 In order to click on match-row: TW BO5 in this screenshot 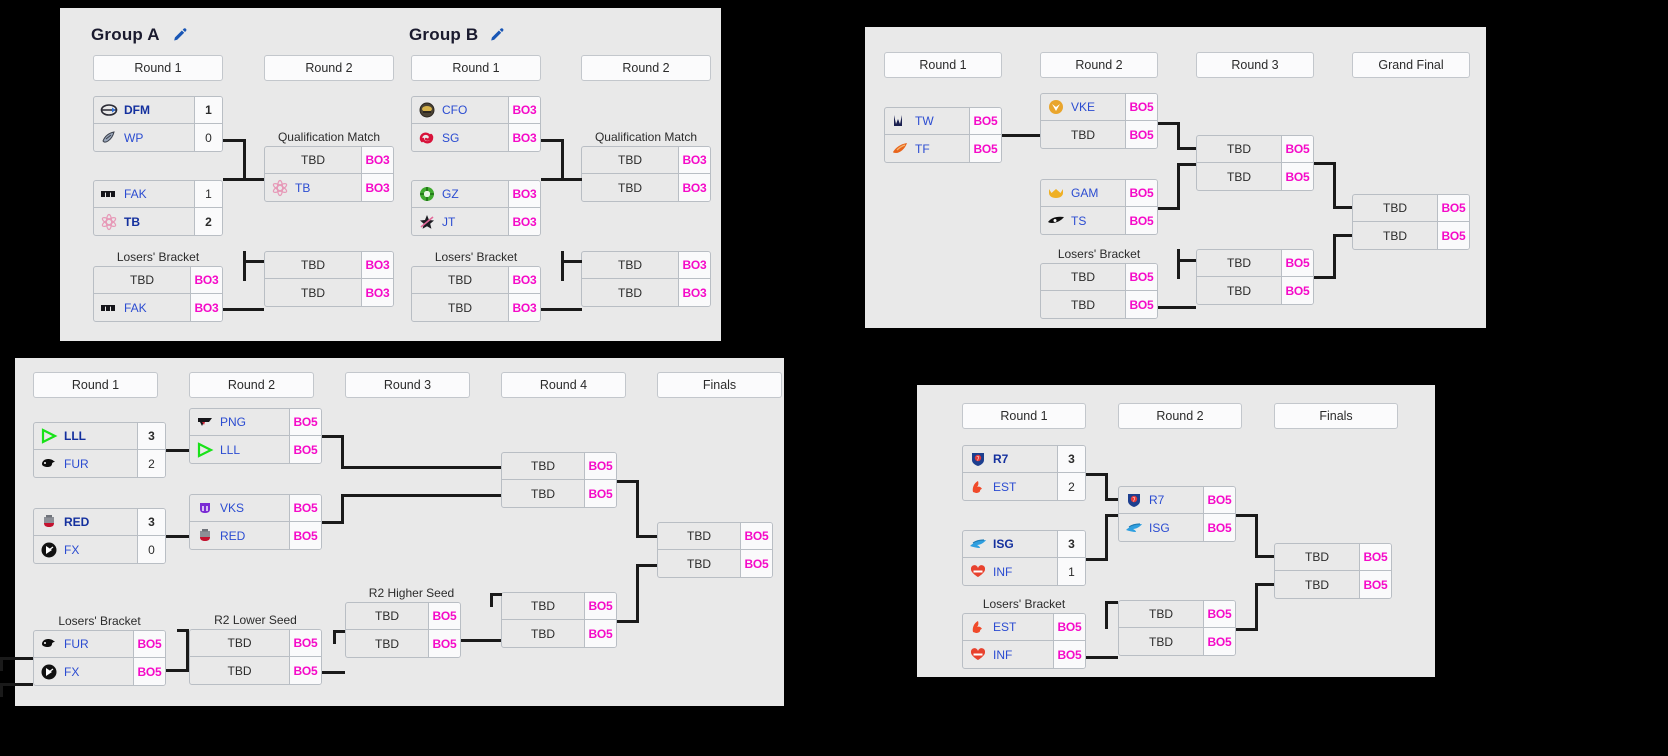, I will do `click(943, 121)`.